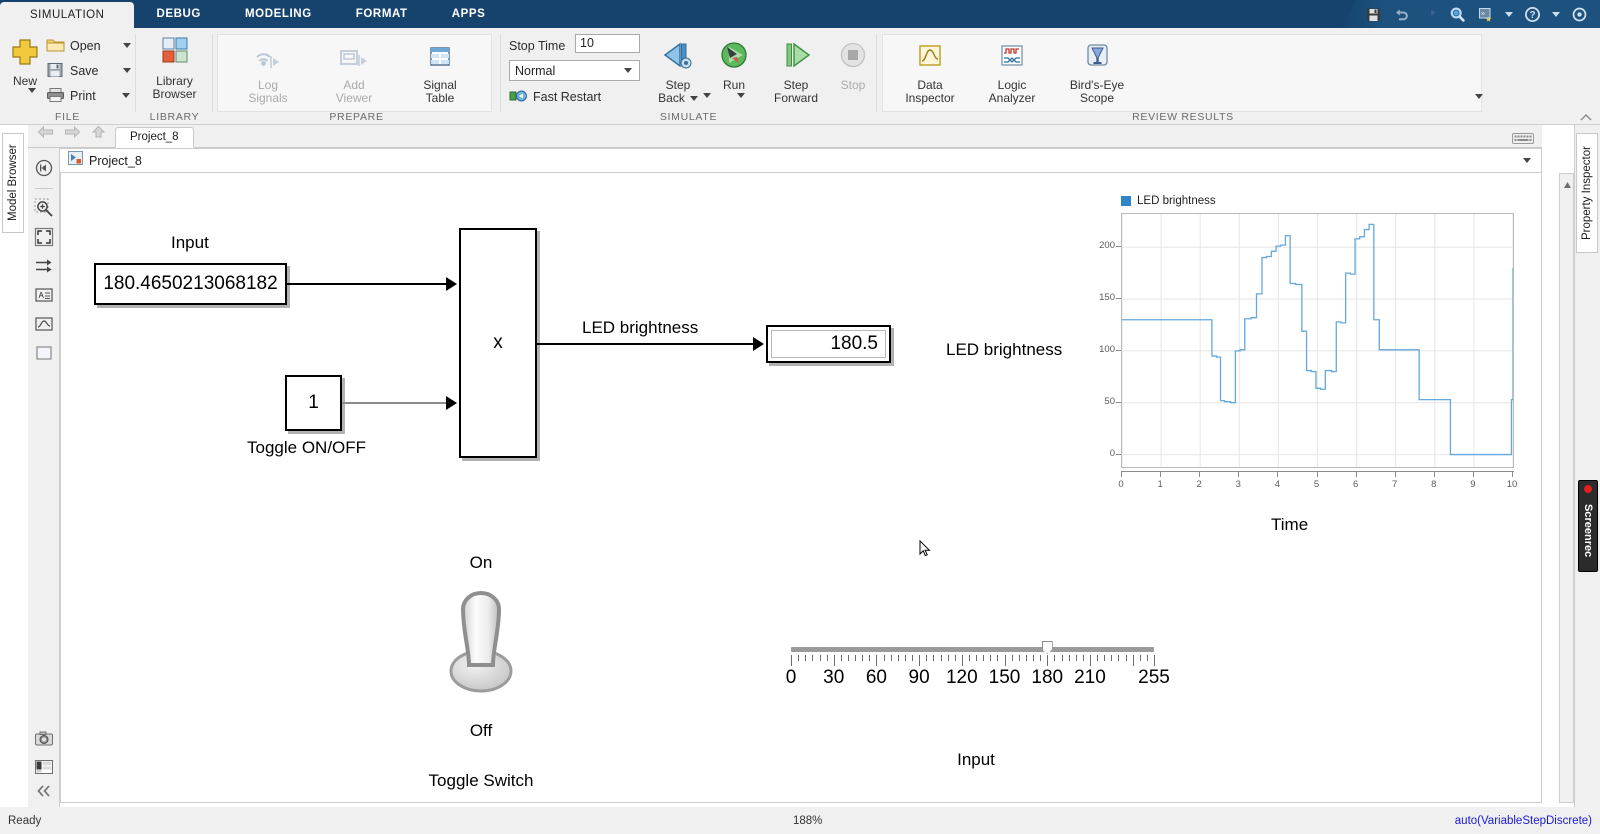 Image resolution: width=1600 pixels, height=834 pixels. I want to click on simulation-mode-select: Normal, so click(574, 70).